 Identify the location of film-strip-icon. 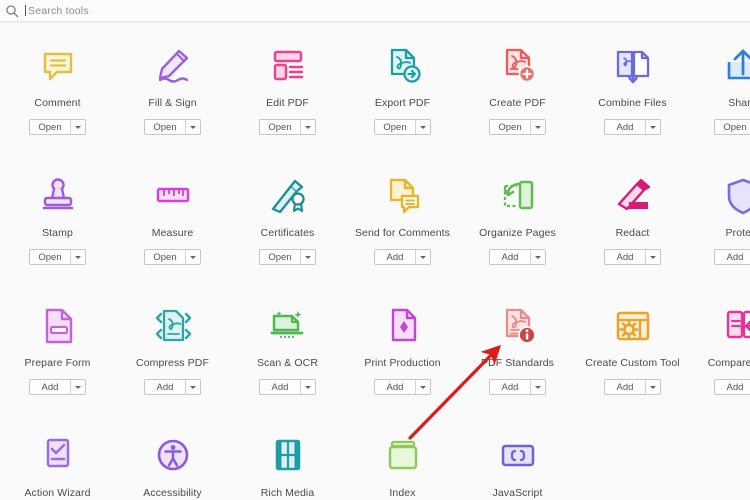
(288, 453).